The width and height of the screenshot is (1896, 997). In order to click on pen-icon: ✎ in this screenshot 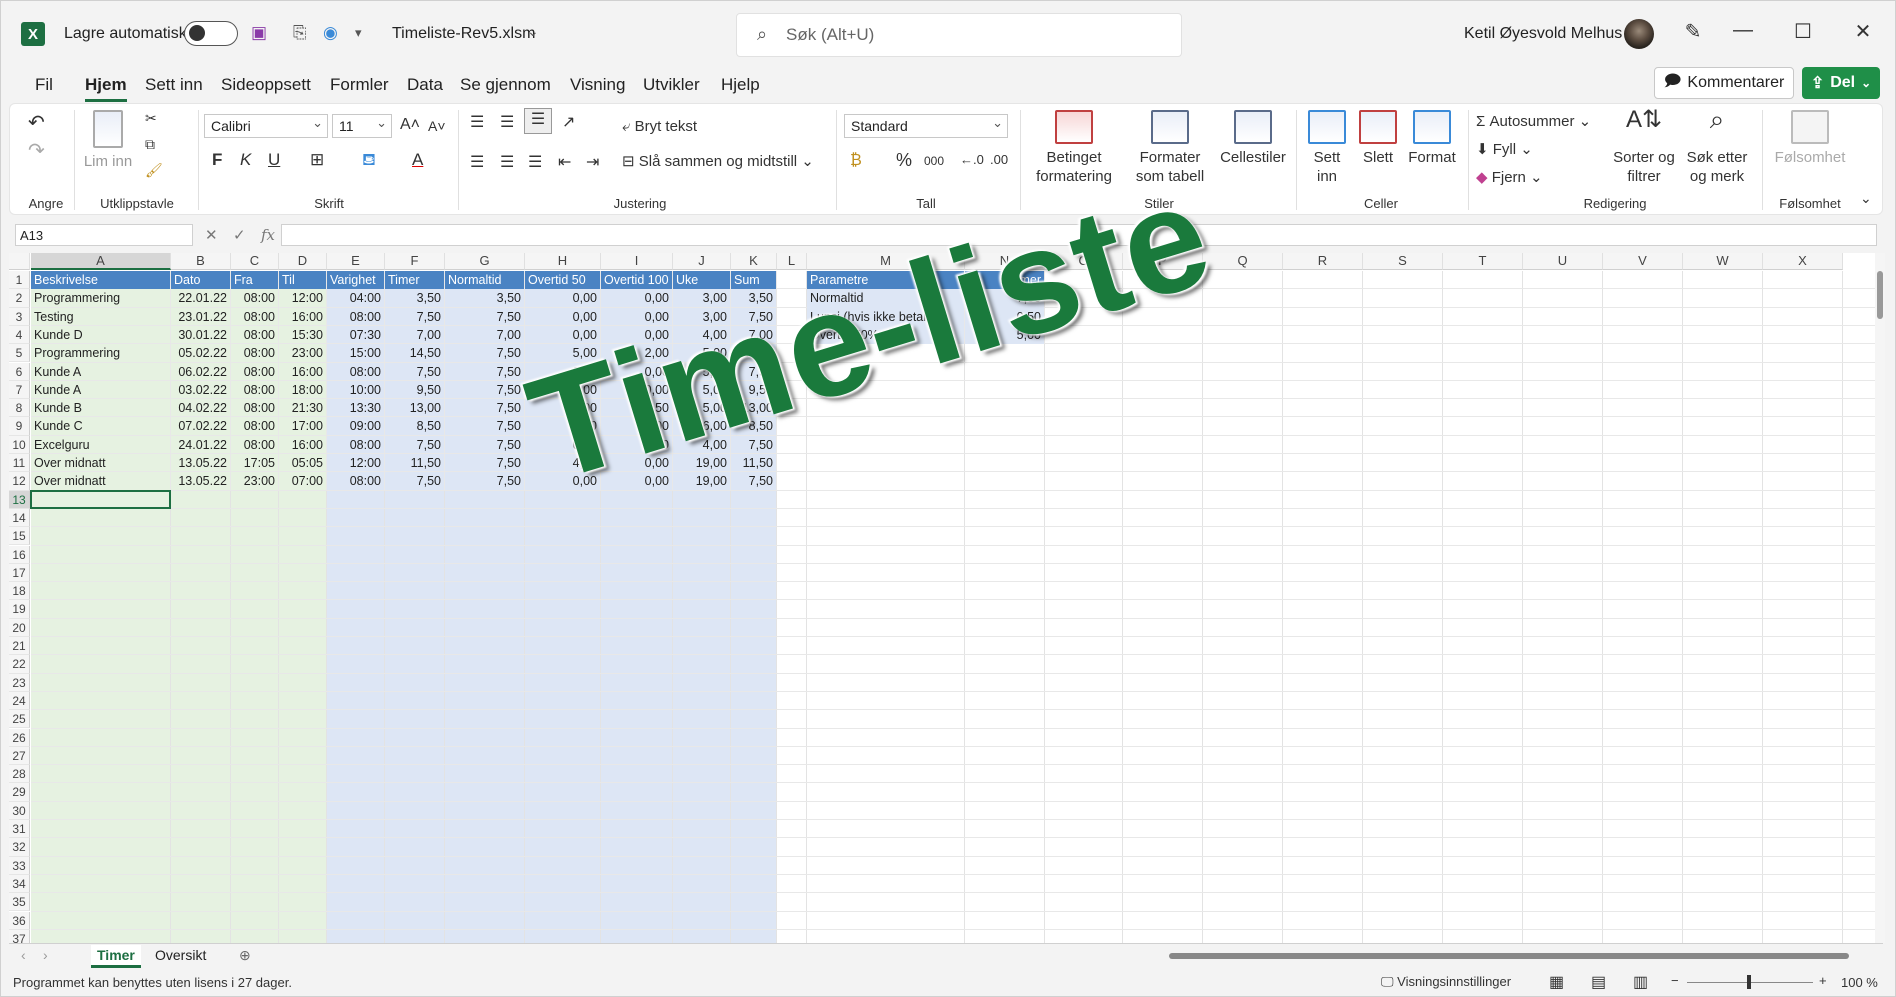, I will do `click(1693, 31)`.